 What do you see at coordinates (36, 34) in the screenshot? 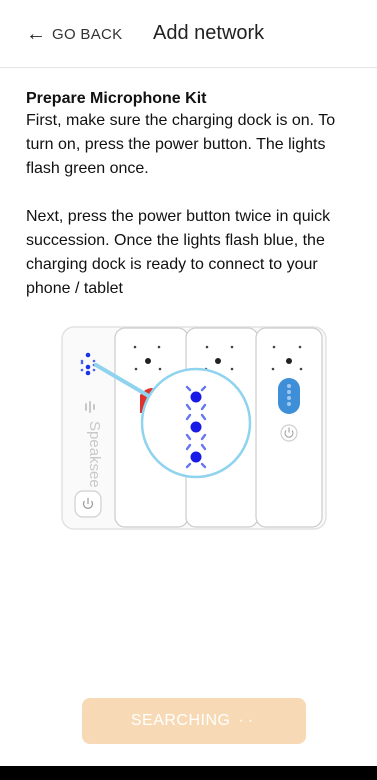
I see `arrow-left-icon: ←` at bounding box center [36, 34].